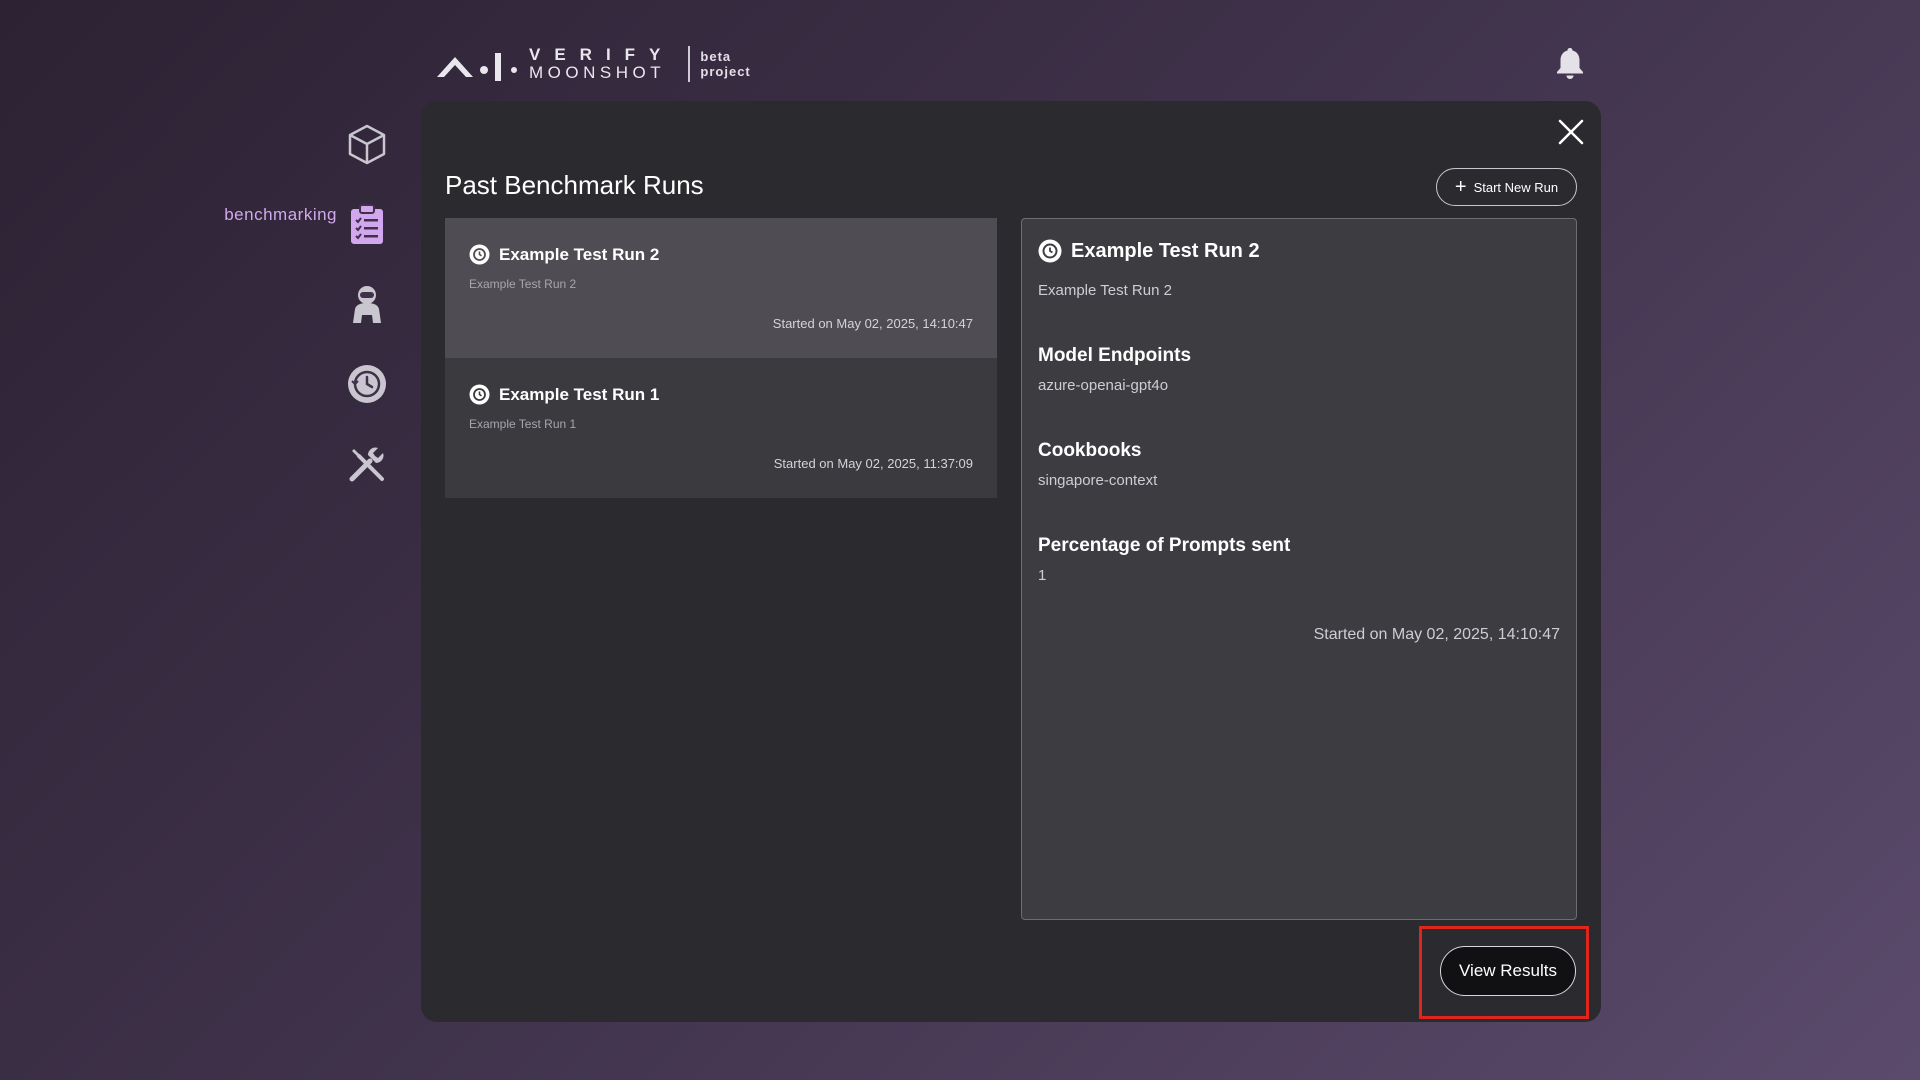 The height and width of the screenshot is (1080, 1920). Describe the element at coordinates (574, 185) in the screenshot. I see `modal-title: Past Benchmark Runs` at that location.